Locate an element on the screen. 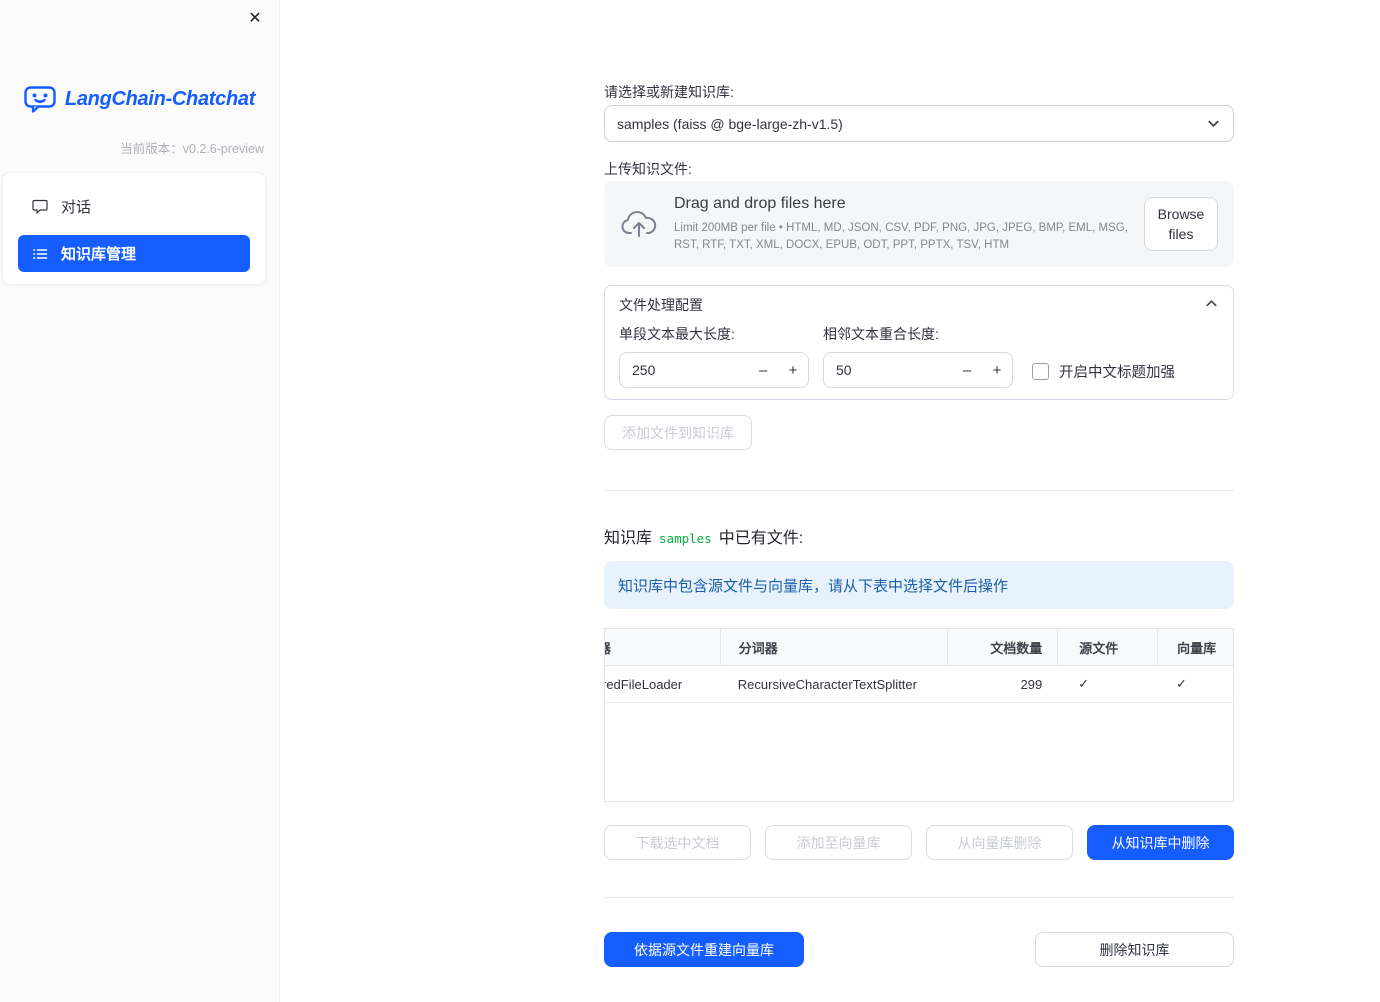 Image resolution: width=1380 pixels, height=1002 pixels. sidebar-menu: 对话 知识库管理 is located at coordinates (134, 228).